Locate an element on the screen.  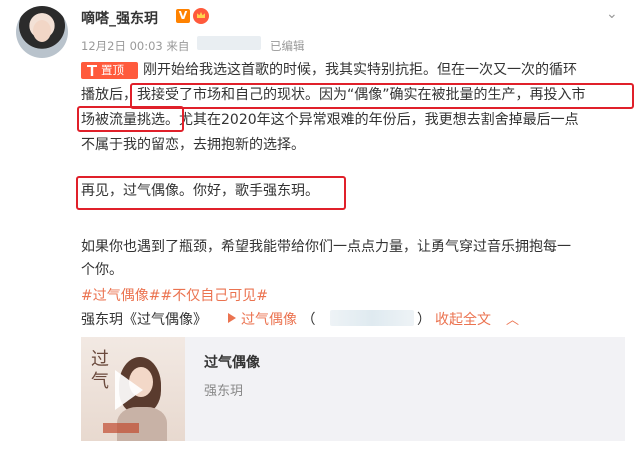
timestamp: 12月2日 00:03 is located at coordinates (122, 46).